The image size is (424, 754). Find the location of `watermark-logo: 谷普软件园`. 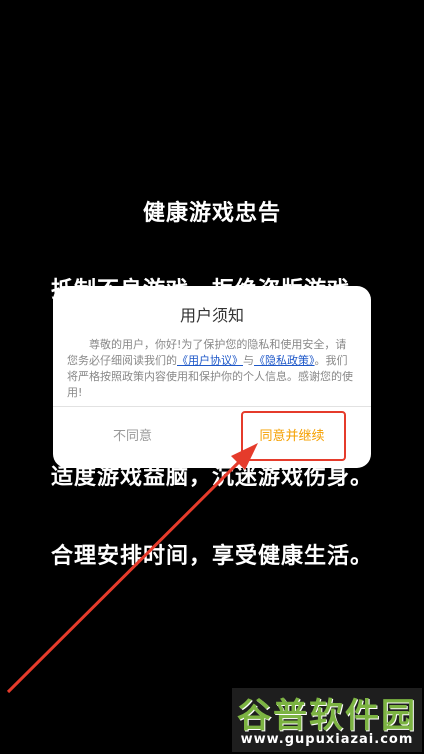

watermark-logo: 谷普软件园 is located at coordinates (327, 716).